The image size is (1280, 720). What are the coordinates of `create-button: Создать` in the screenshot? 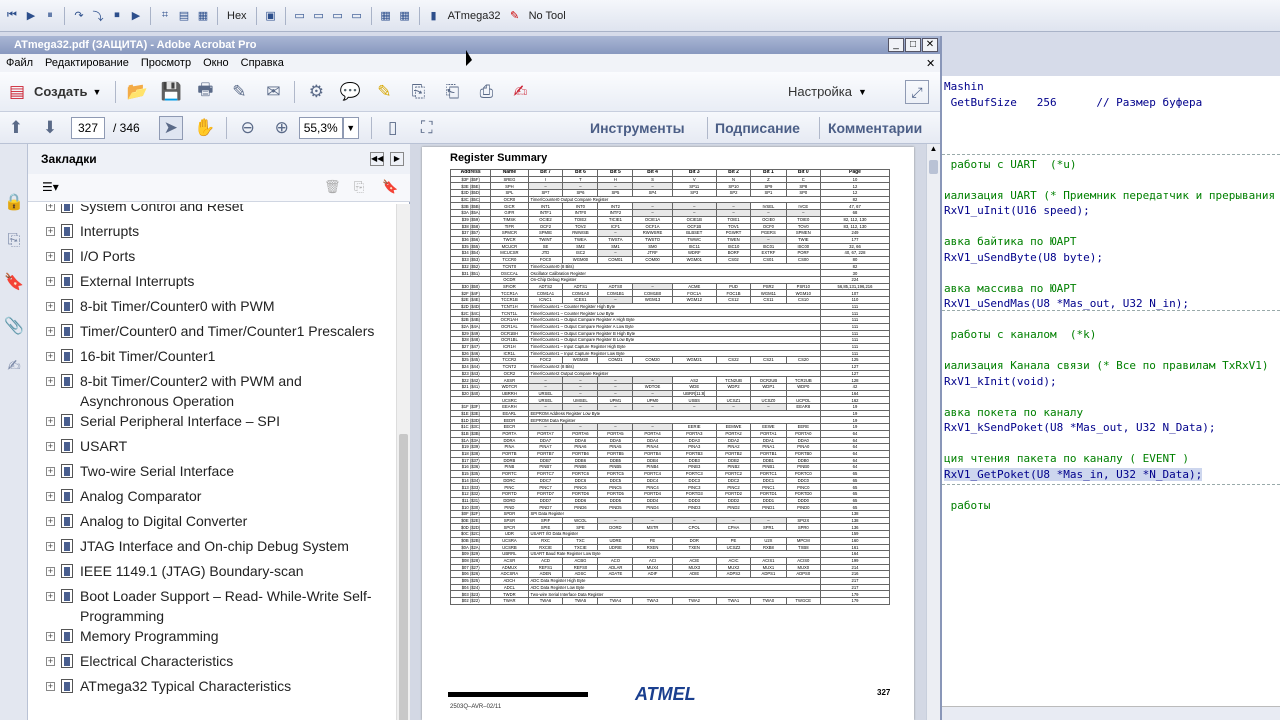 It's located at (60, 91).